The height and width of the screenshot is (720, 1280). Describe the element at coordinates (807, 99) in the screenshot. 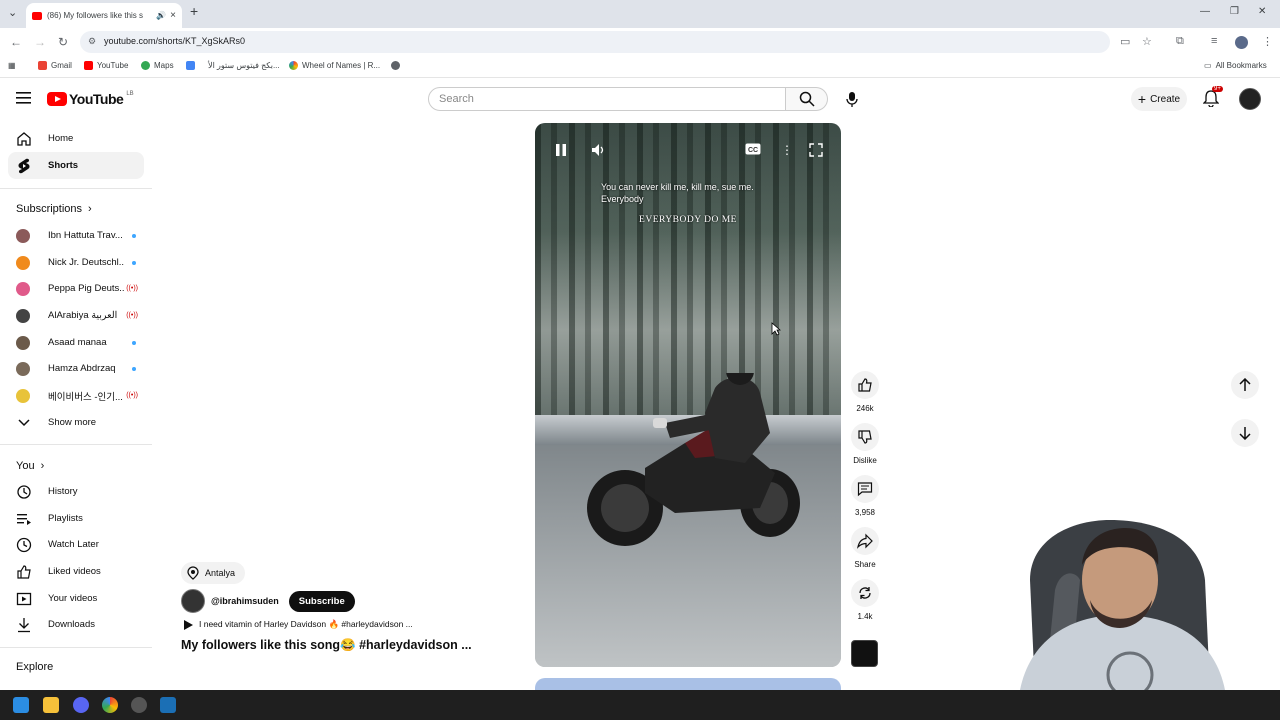

I see `search-button` at that location.